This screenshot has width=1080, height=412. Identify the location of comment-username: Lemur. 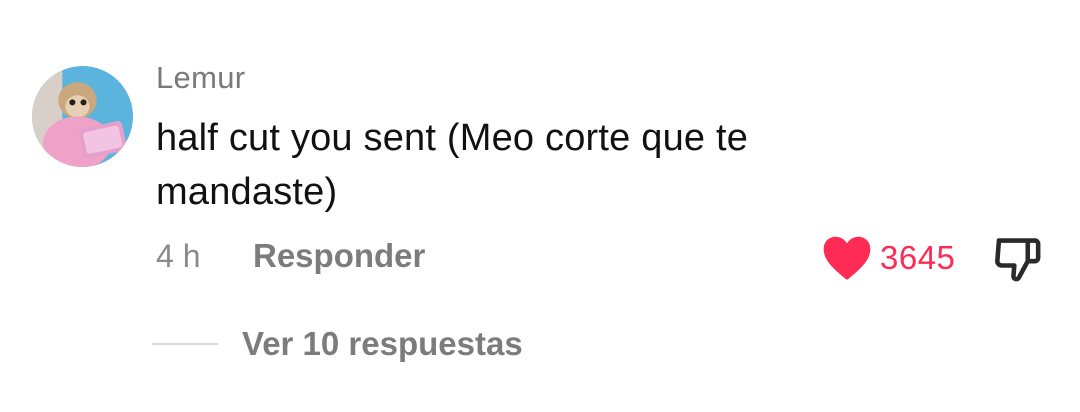
(200, 78).